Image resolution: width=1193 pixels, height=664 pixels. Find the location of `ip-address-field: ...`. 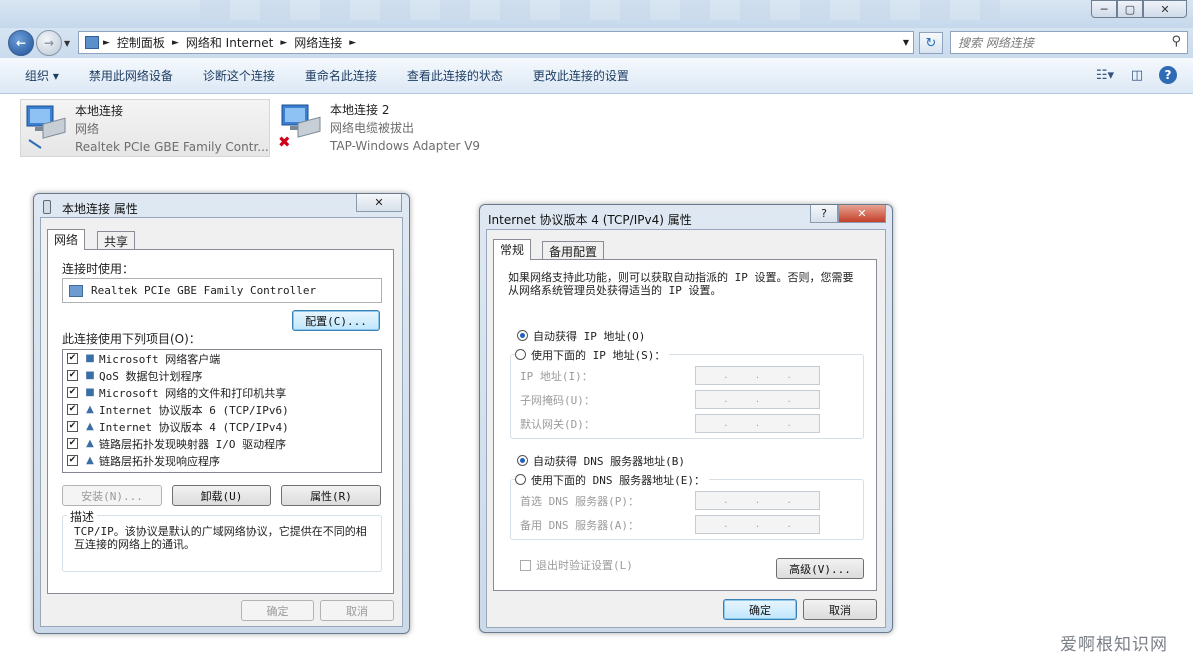

ip-address-field: ... is located at coordinates (757, 375).